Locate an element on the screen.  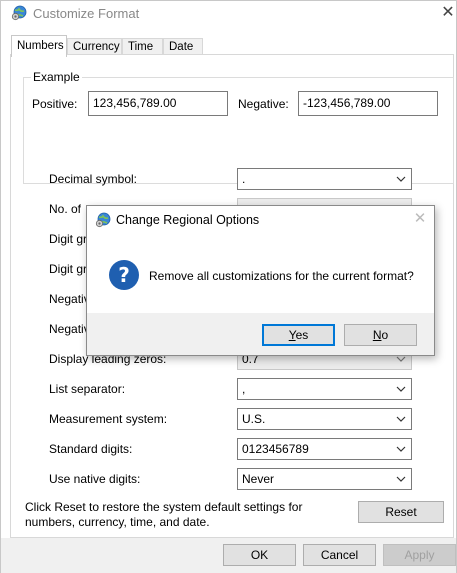
yes-label-rest: es is located at coordinates (302, 335).